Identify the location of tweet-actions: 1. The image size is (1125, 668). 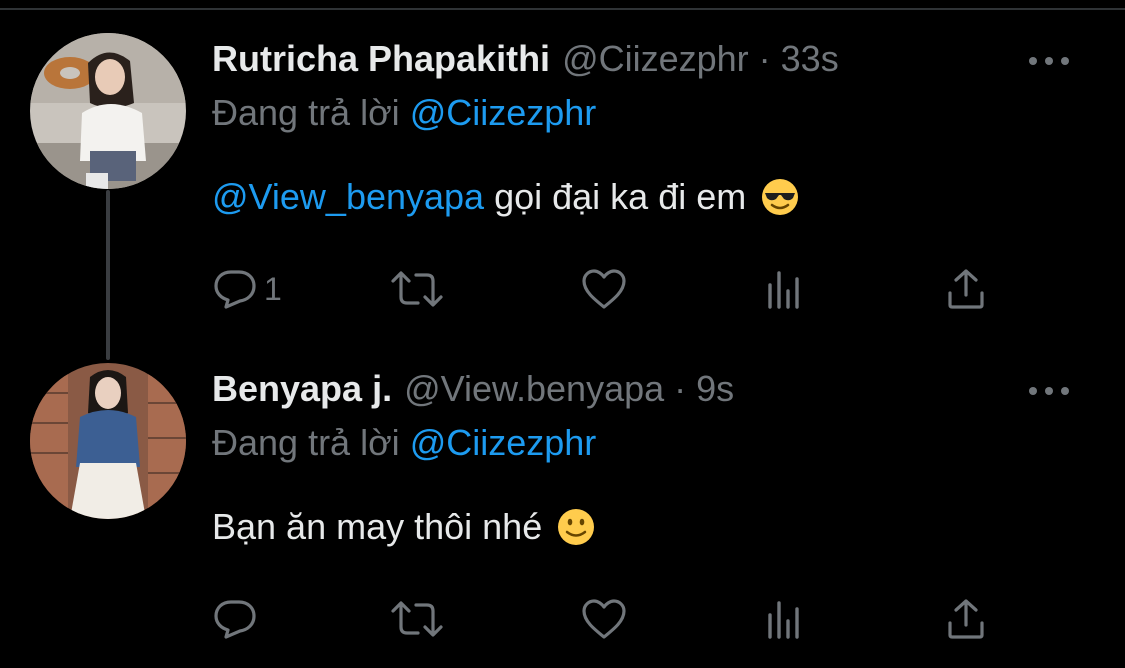
(607, 289).